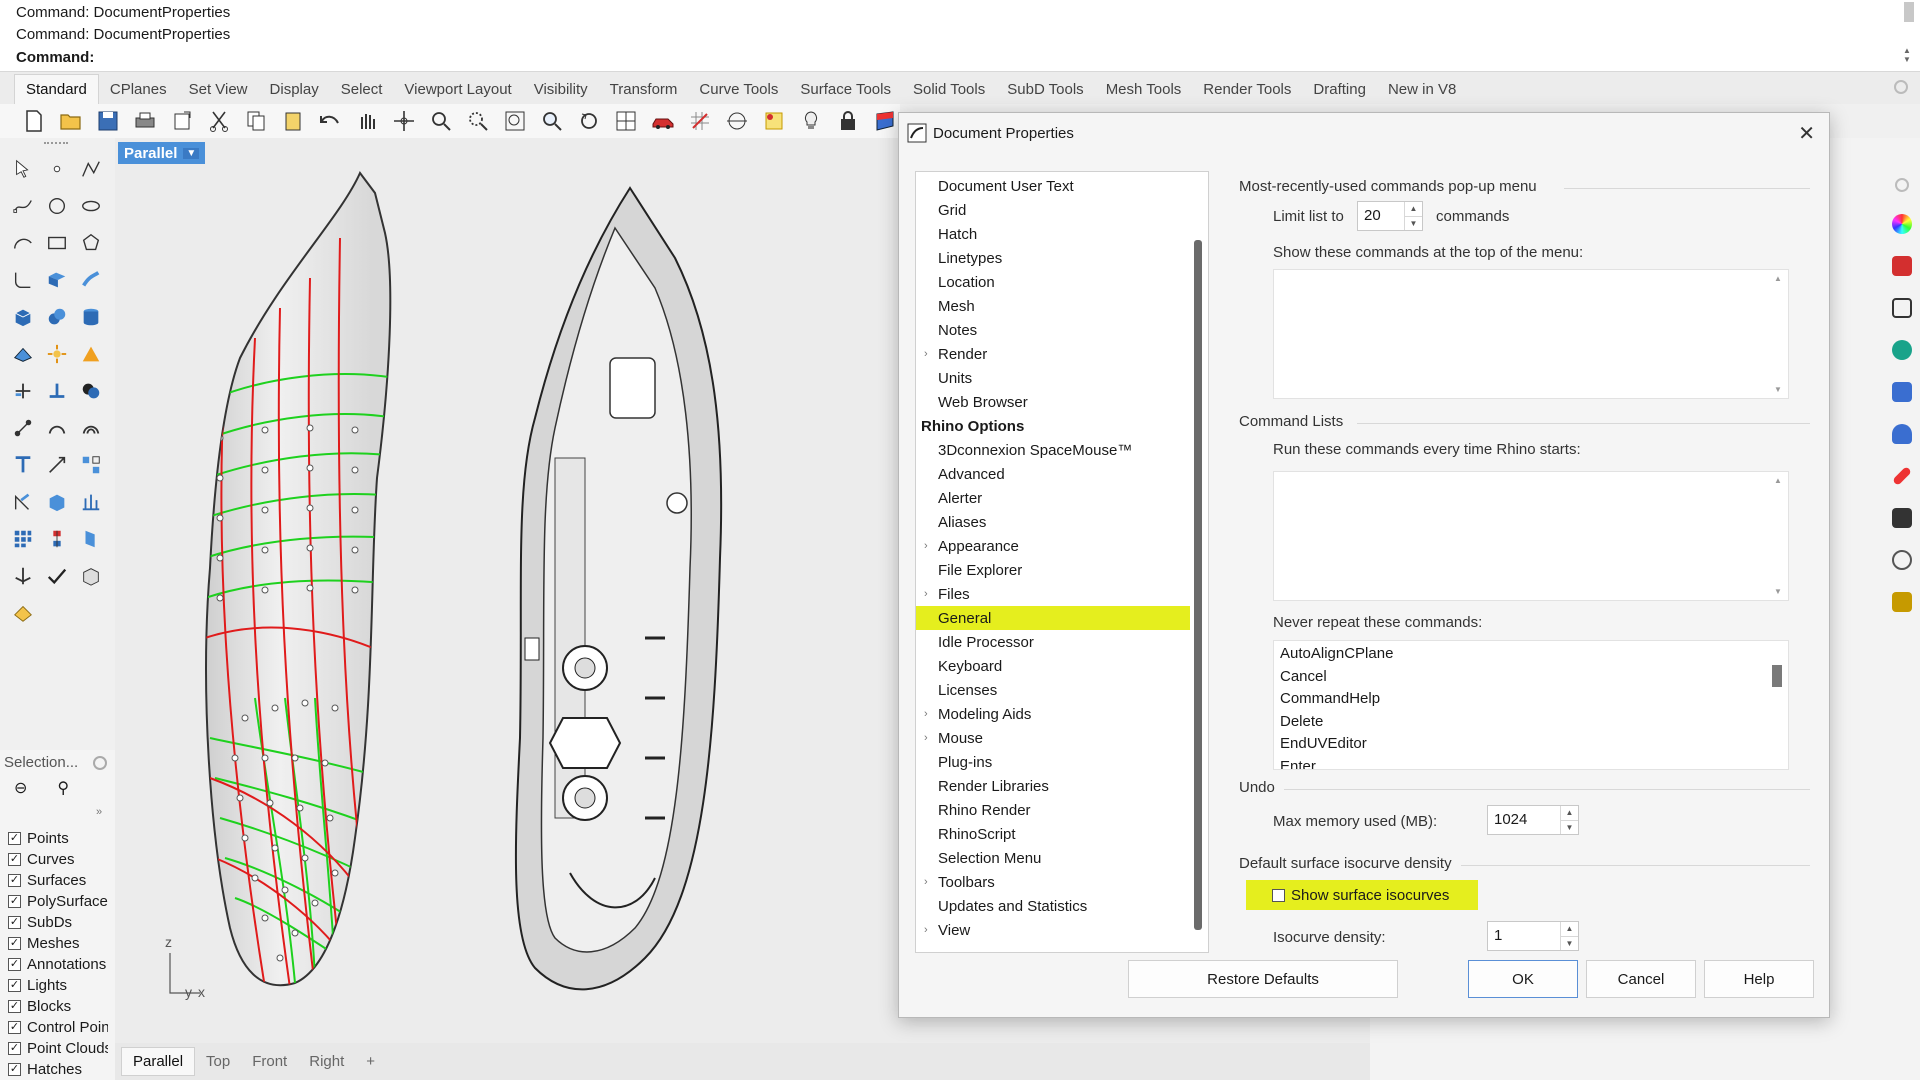  What do you see at coordinates (366, 121) in the screenshot?
I see `pan-icon` at bounding box center [366, 121].